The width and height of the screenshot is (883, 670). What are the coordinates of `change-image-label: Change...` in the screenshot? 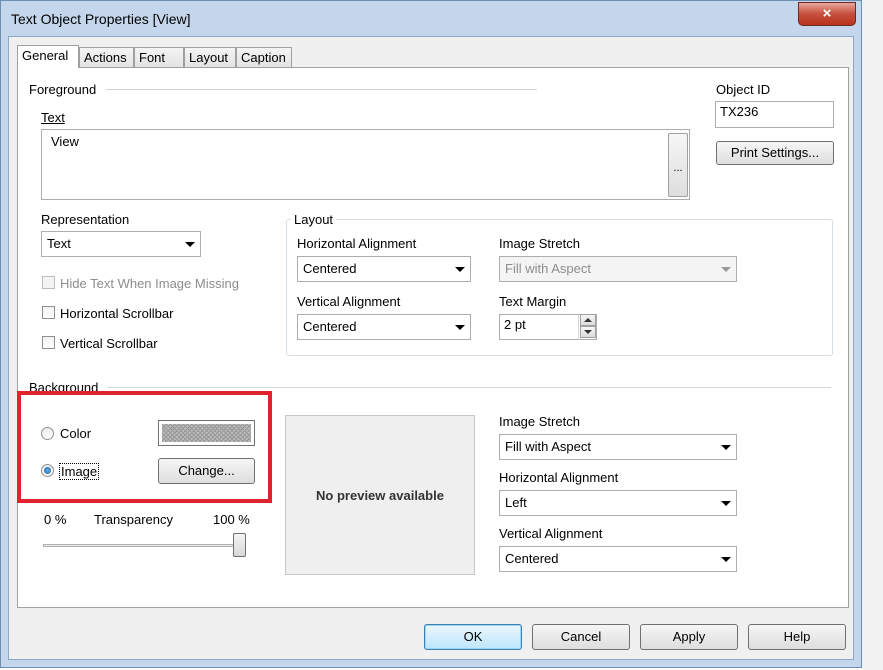 It's located at (206, 470).